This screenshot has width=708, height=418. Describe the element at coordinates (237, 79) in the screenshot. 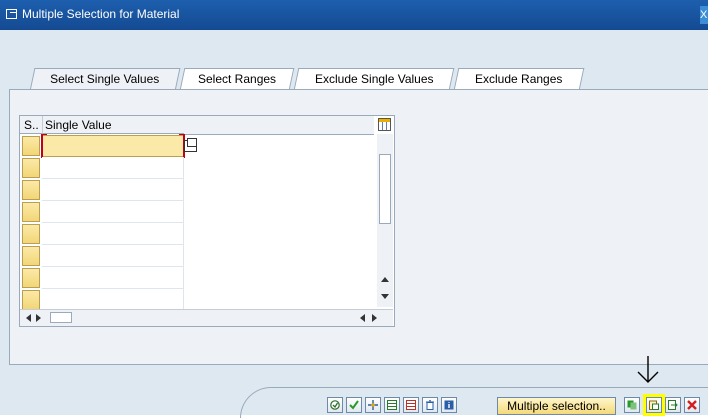

I see `tab-select-ranges: Select Ranges` at that location.